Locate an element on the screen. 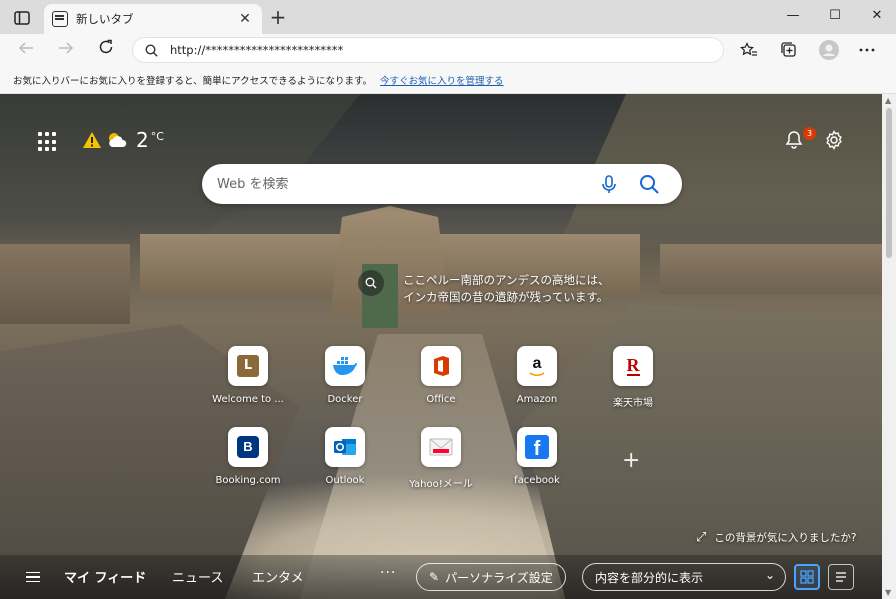 The height and width of the screenshot is (599, 896). scroll-down-arrow-icon: ▼ is located at coordinates (888, 592).